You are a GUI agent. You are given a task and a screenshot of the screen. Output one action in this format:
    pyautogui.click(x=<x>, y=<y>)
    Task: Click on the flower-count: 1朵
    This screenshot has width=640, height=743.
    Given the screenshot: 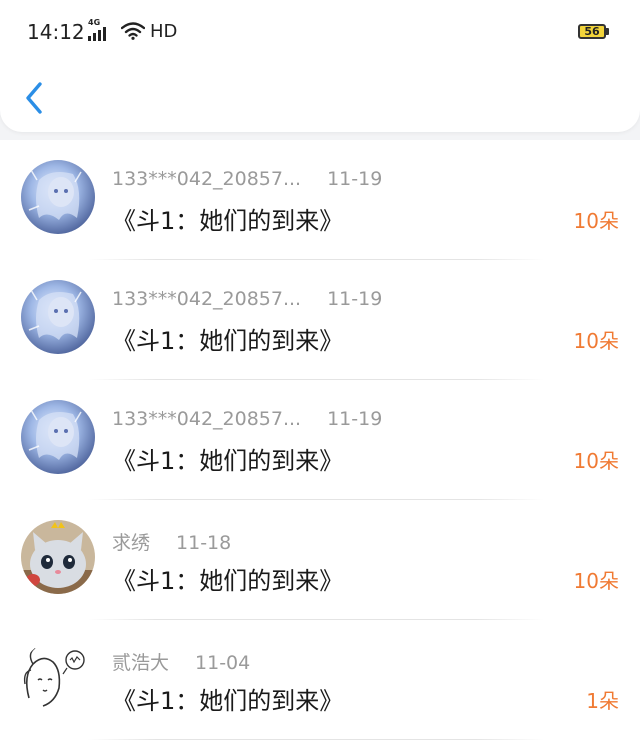 What is the action you would take?
    pyautogui.click(x=602, y=701)
    